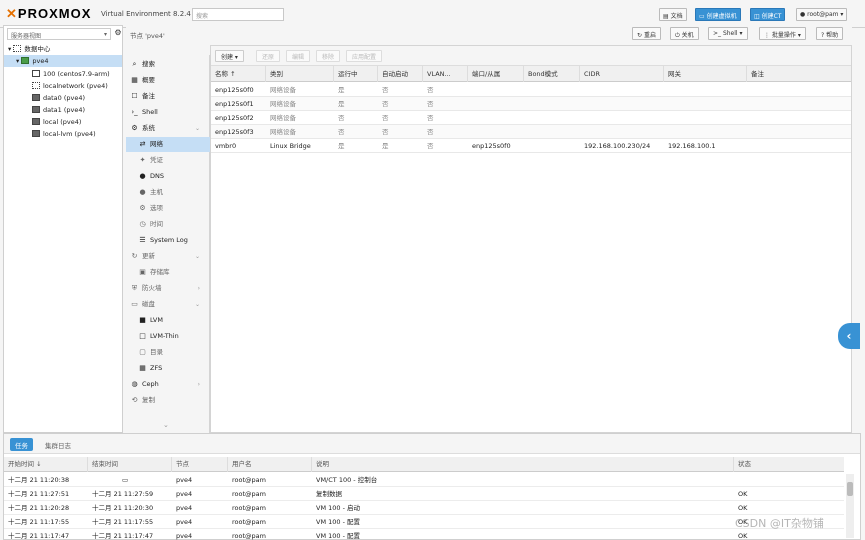 This screenshot has width=865, height=540. What do you see at coordinates (168, 288) in the screenshot?
I see `menu-item-firewall: ⛨ 防火墙 ›` at bounding box center [168, 288].